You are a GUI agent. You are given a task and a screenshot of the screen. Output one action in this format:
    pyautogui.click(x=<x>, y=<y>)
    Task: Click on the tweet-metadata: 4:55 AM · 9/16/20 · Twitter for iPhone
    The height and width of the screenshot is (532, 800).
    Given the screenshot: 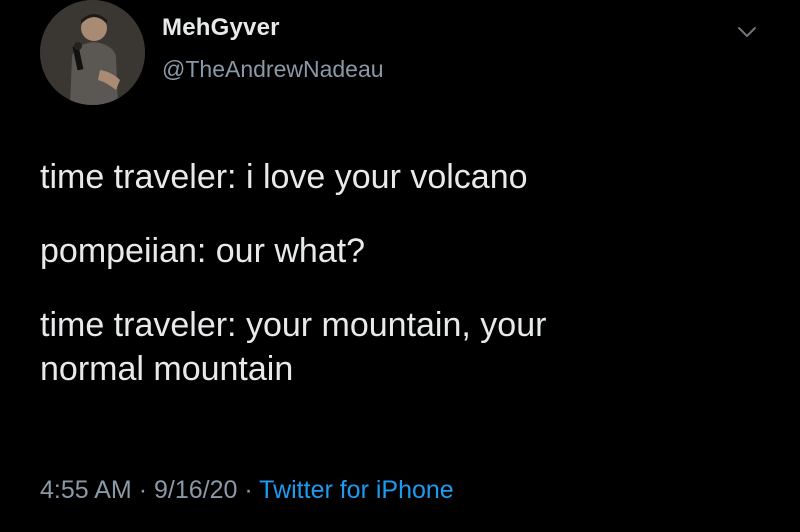 What is the action you would take?
    pyautogui.click(x=247, y=490)
    